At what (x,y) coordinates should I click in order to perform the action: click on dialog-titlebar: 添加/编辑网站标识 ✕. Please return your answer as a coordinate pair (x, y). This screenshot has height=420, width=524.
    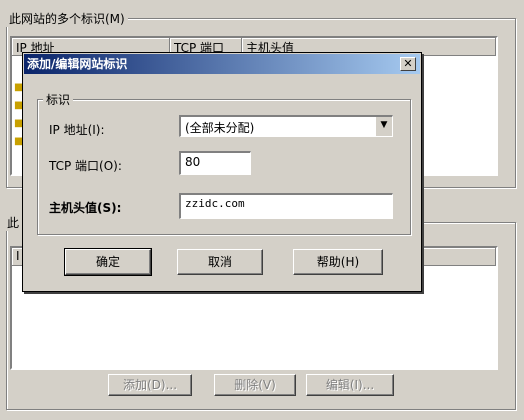
    Looking at the image, I should click on (222, 64).